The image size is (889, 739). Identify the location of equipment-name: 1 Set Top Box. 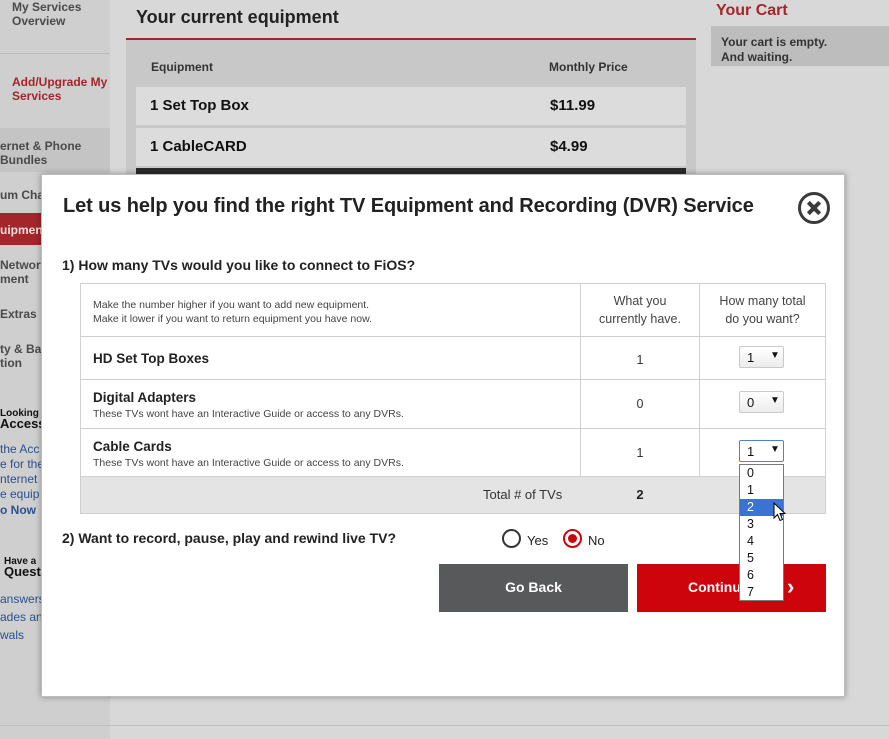
(199, 105).